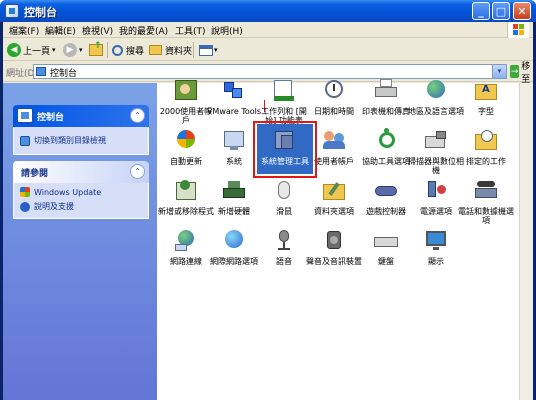 The width and height of the screenshot is (536, 400). Describe the element at coordinates (216, 50) in the screenshot. I see `views-dropdown-icon: ▾` at that location.